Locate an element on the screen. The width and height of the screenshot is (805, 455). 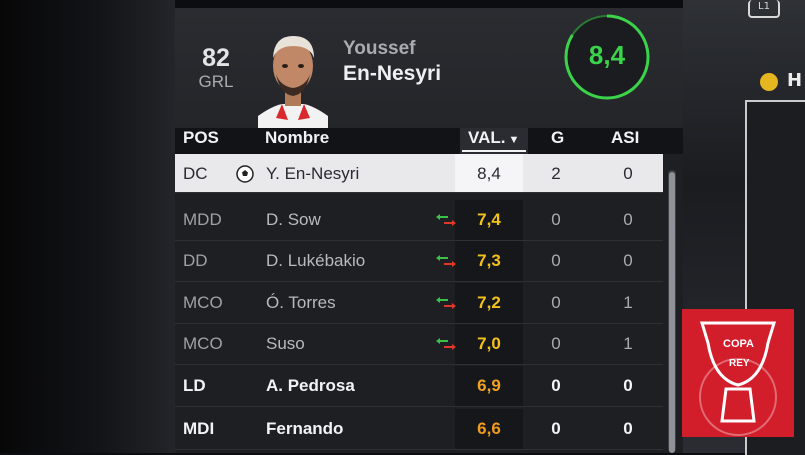
table-header is located at coordinates (429, 141).